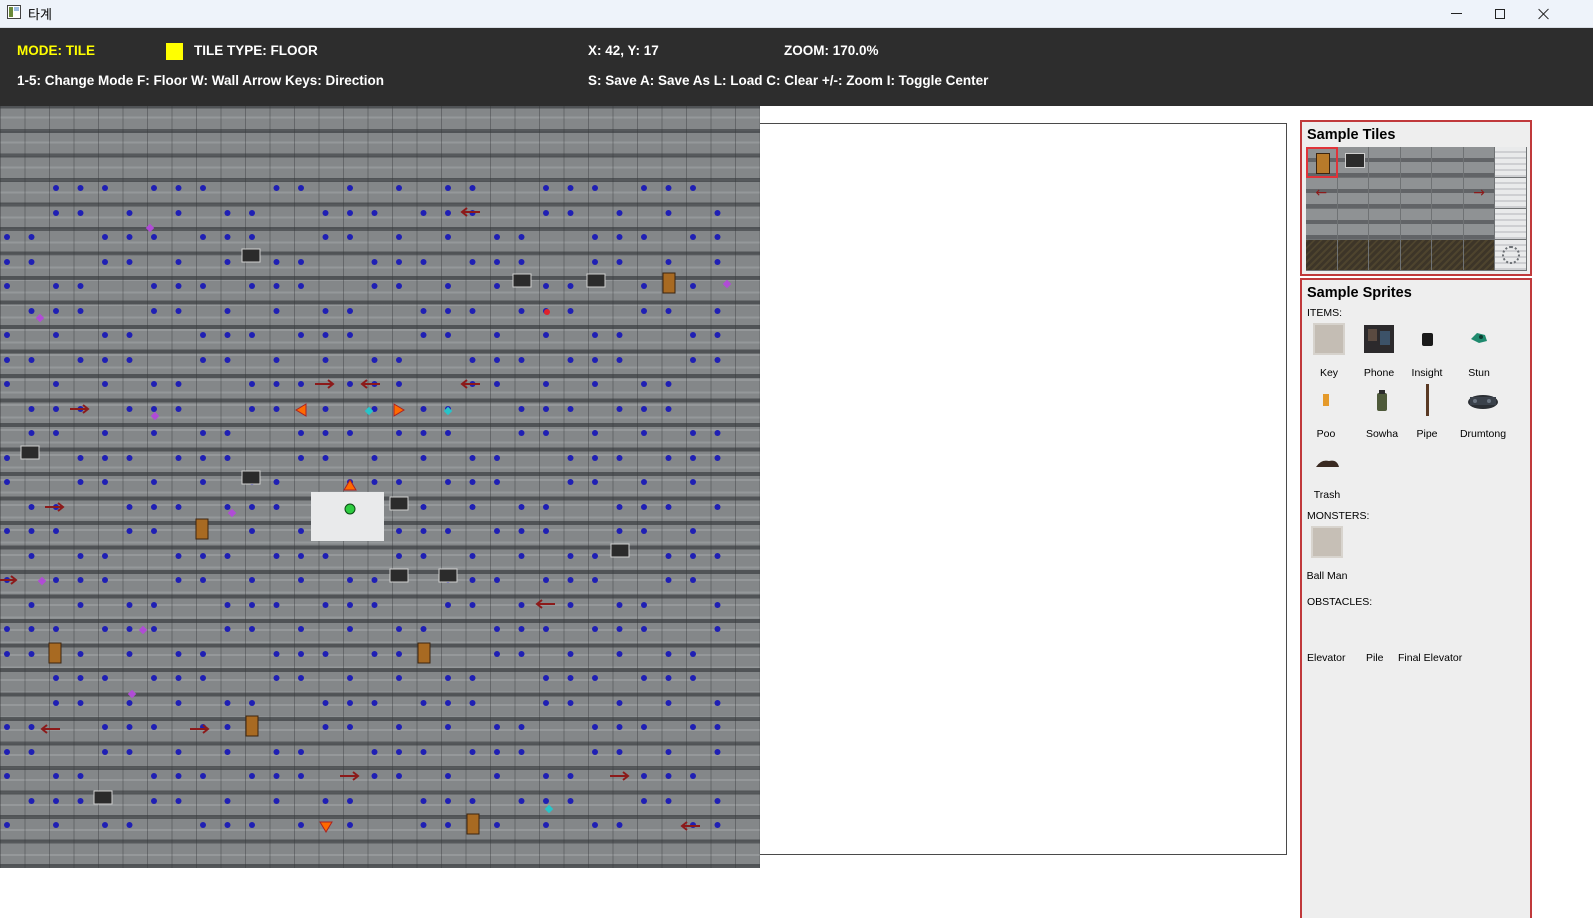 Image resolution: width=1593 pixels, height=922 pixels. What do you see at coordinates (1353, 162) in the screenshot?
I see `tile-swatch-machine` at bounding box center [1353, 162].